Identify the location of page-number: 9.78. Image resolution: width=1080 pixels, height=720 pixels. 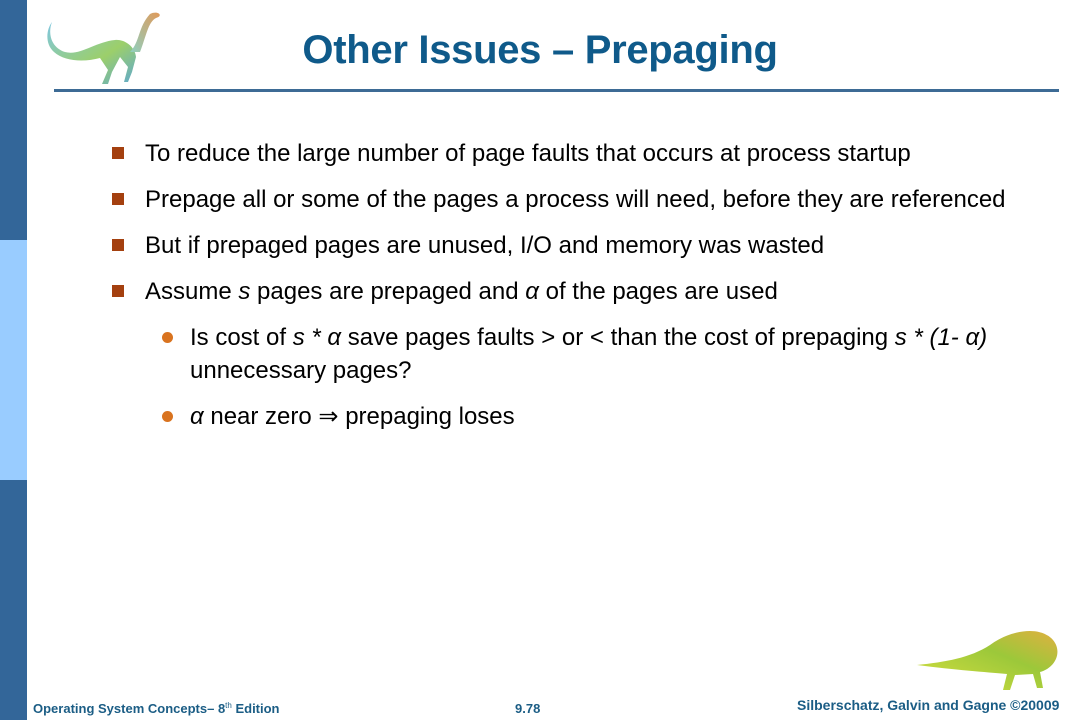
(528, 708).